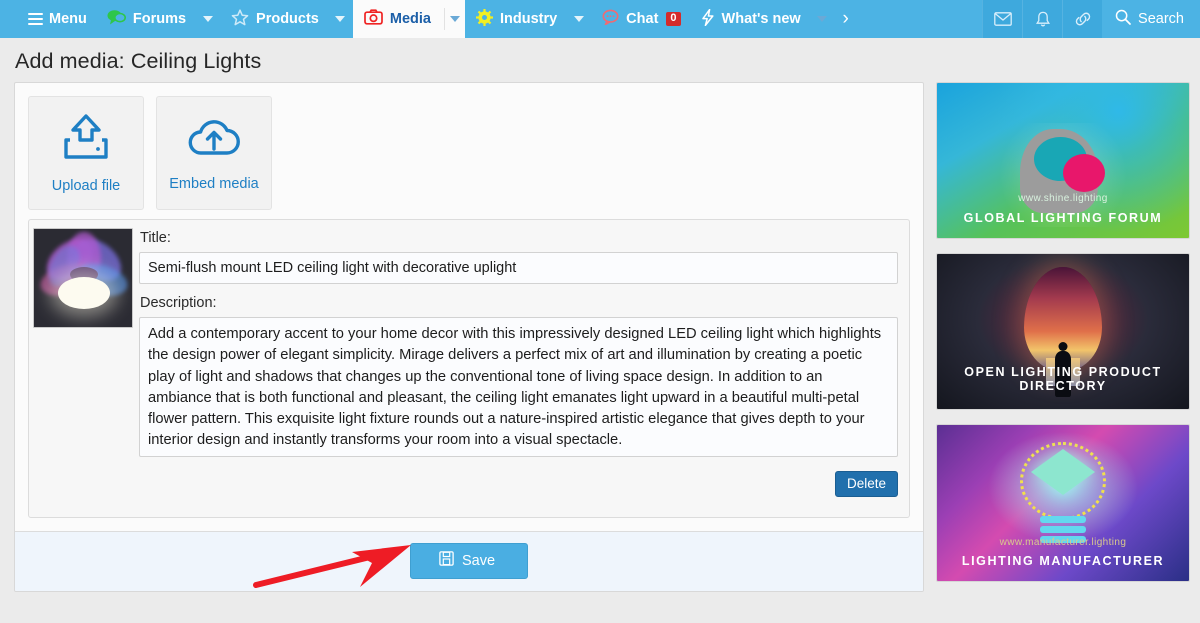 The width and height of the screenshot is (1200, 623). Describe the element at coordinates (86, 140) in the screenshot. I see `upload-tray-icon` at that location.